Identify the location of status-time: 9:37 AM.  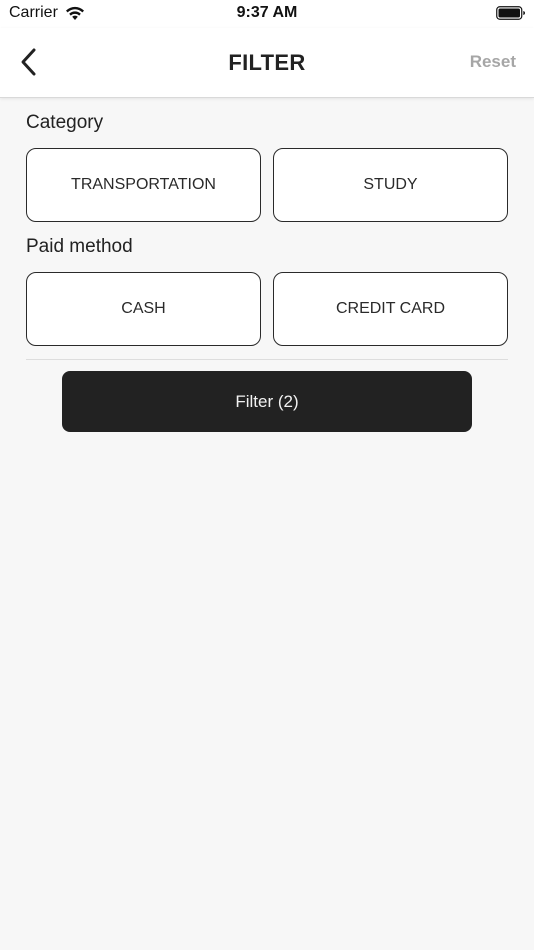
(267, 12).